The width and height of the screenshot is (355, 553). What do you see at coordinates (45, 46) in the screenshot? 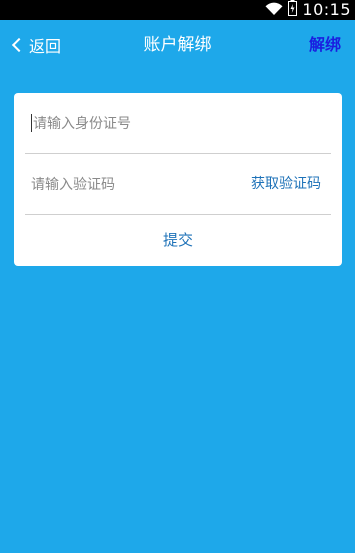
I see `back-label: 返回` at bounding box center [45, 46].